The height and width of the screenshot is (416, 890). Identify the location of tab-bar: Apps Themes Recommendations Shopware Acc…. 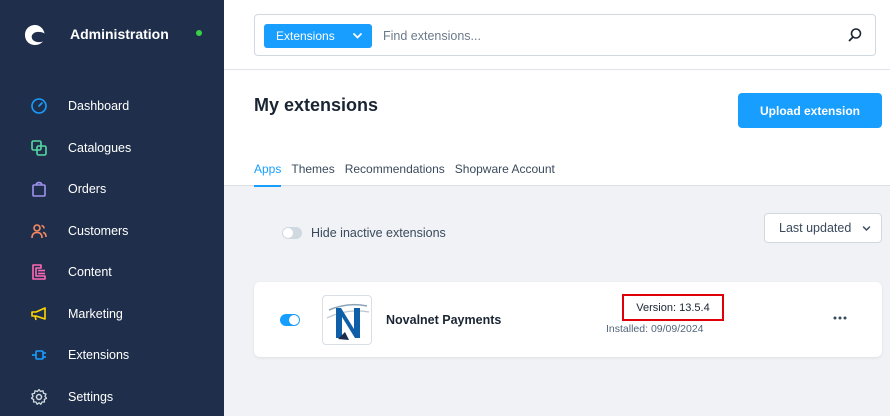
(409, 174).